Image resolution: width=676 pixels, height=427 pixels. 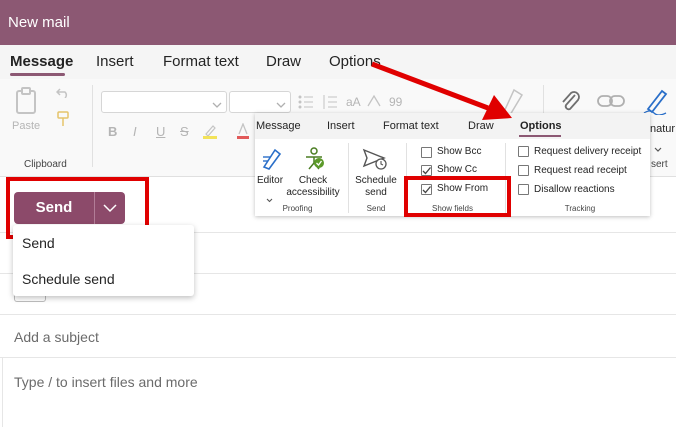 What do you see at coordinates (355, 61) in the screenshot?
I see `tab-options: Options` at bounding box center [355, 61].